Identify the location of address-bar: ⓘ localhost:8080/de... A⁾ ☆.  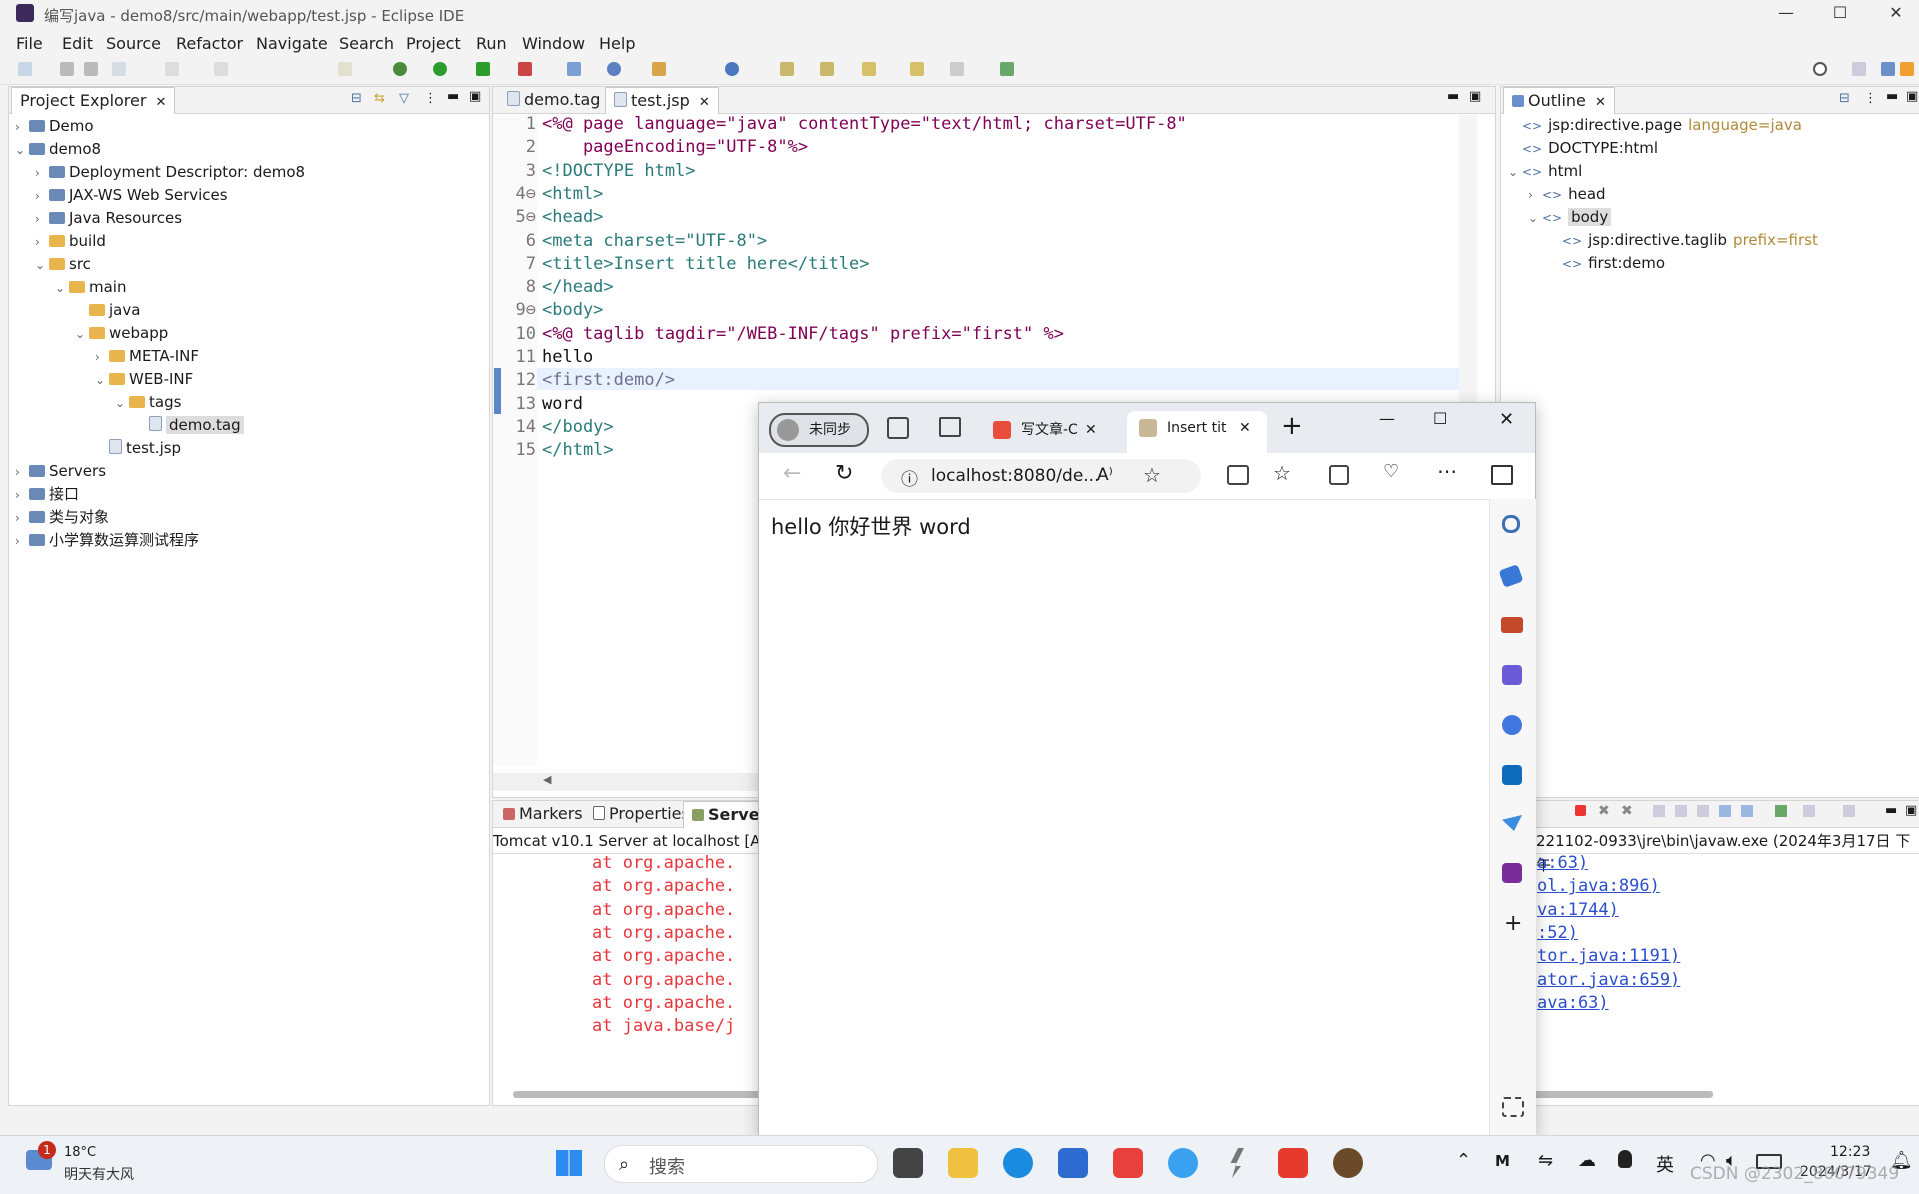
(1041, 476).